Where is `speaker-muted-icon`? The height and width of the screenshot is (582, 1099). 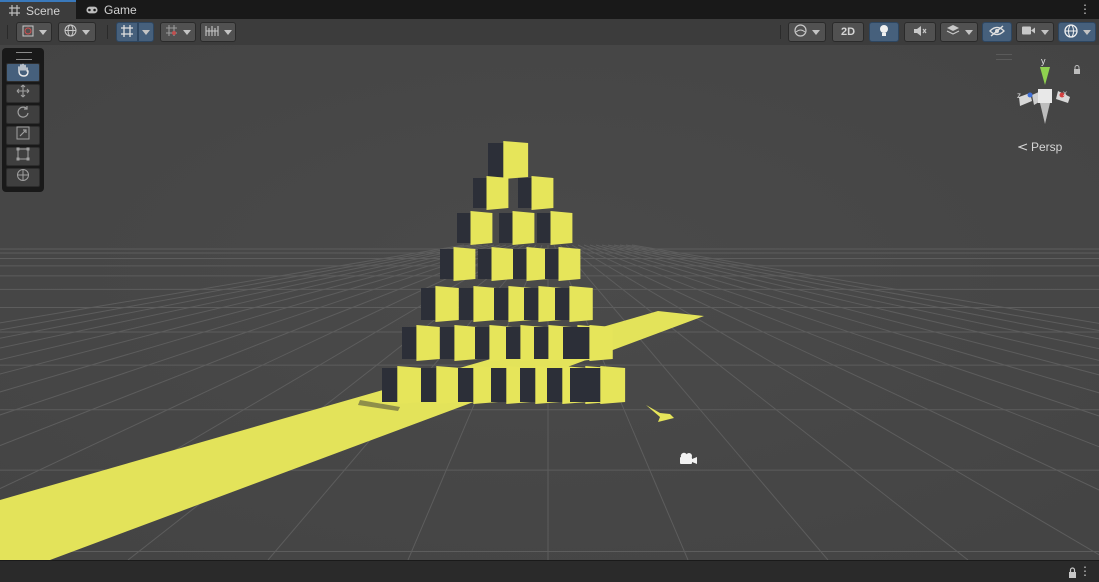 speaker-muted-icon is located at coordinates (920, 32).